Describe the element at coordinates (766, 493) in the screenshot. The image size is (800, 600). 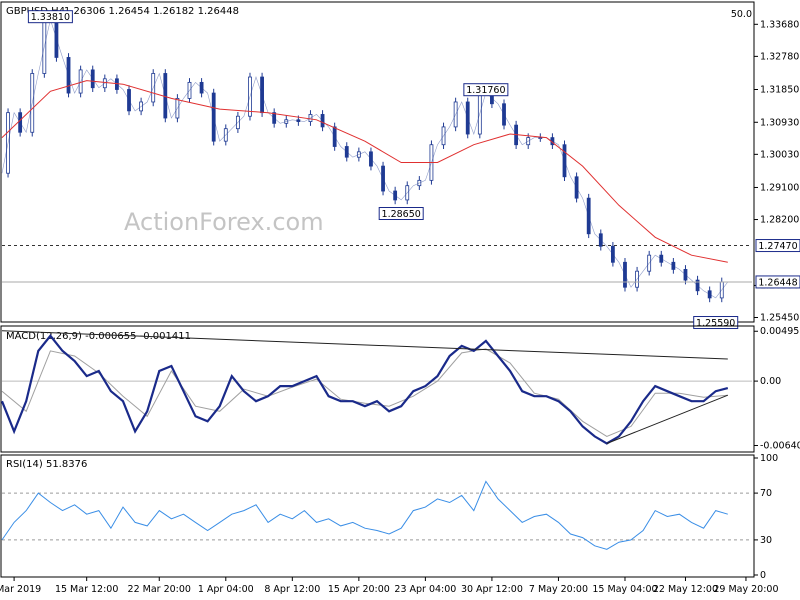
I see `p2-ytick-label: 70` at that location.